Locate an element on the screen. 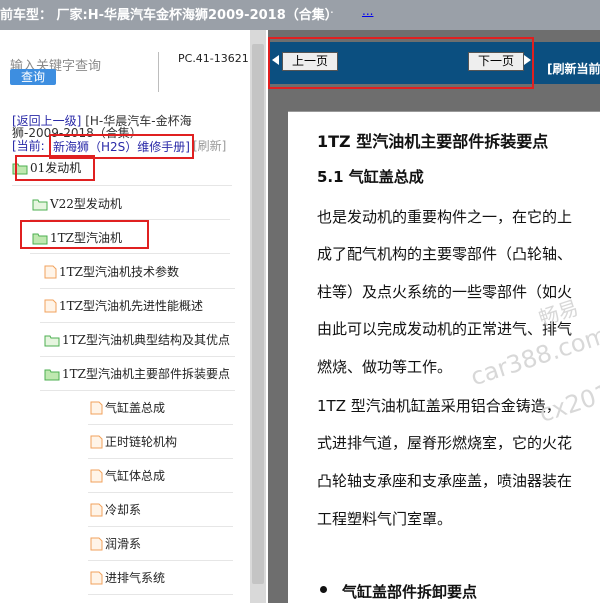 This screenshot has height=603, width=600. tree-node-timing-chain: 正时链轮机构 is located at coordinates (133, 442).